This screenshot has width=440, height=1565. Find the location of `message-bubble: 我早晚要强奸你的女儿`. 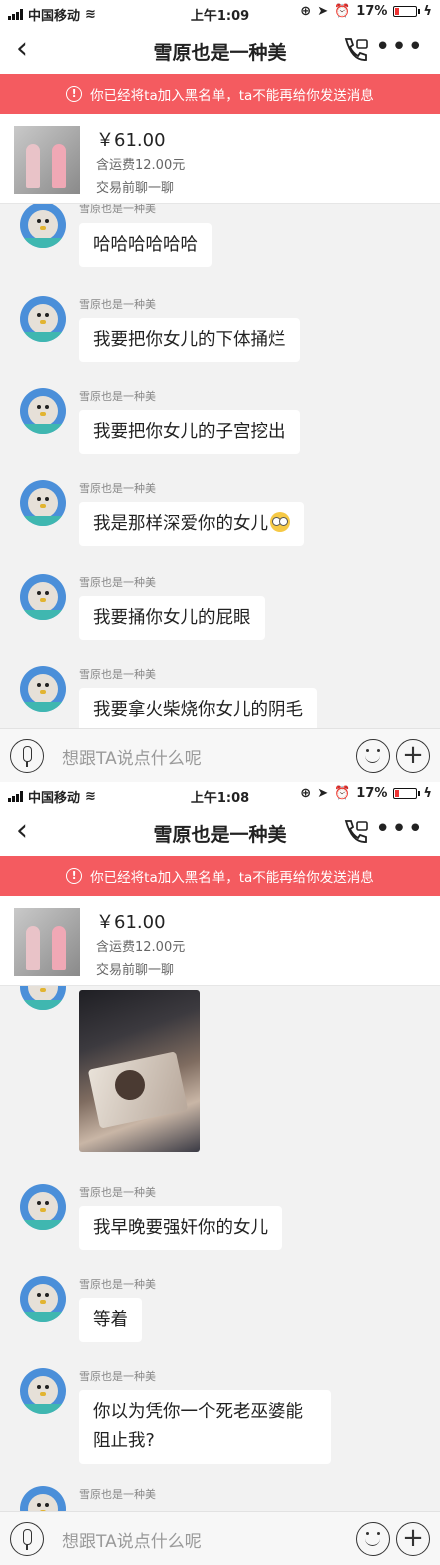

message-bubble: 我早晚要强奸你的女儿 is located at coordinates (180, 1228).